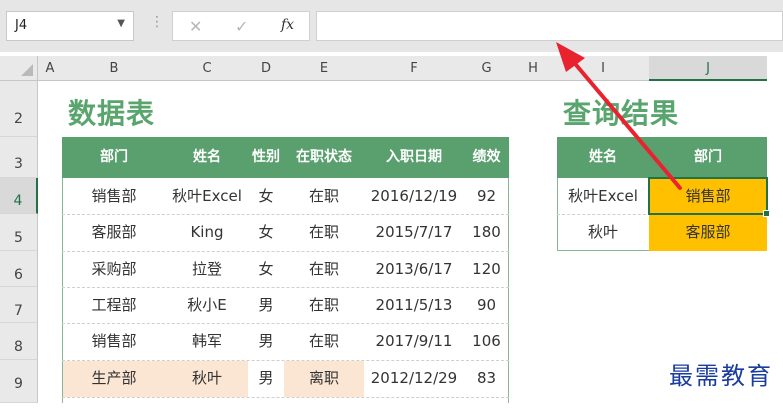 This screenshot has height=408, width=783. I want to click on watermark-text: 最需教育, so click(721, 376).